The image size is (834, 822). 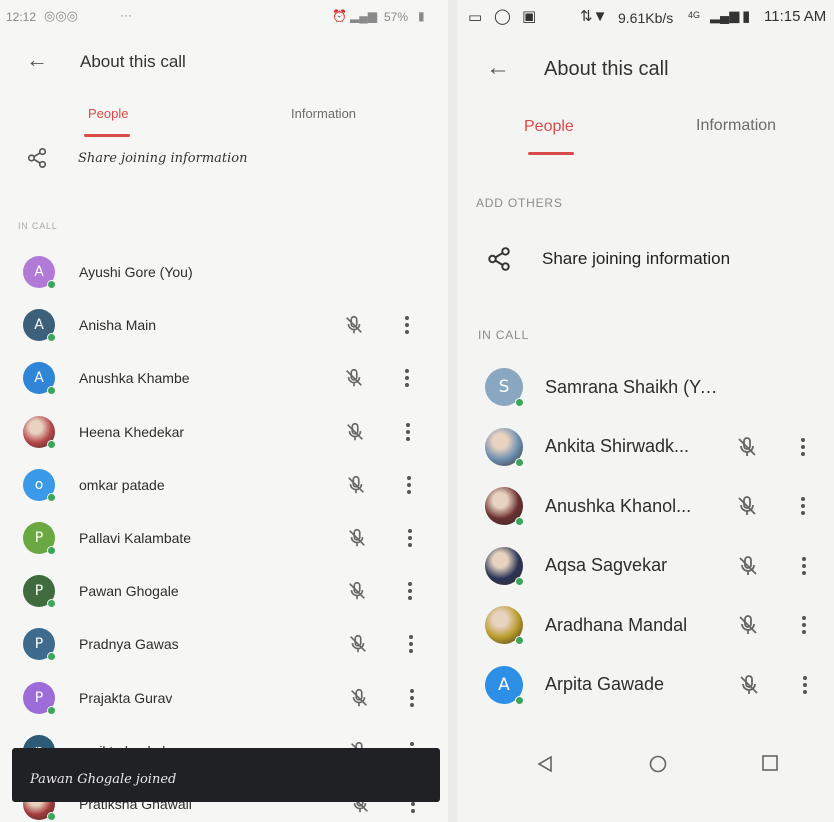 What do you see at coordinates (746, 16) in the screenshot?
I see `status-battery-icon: ▮` at bounding box center [746, 16].